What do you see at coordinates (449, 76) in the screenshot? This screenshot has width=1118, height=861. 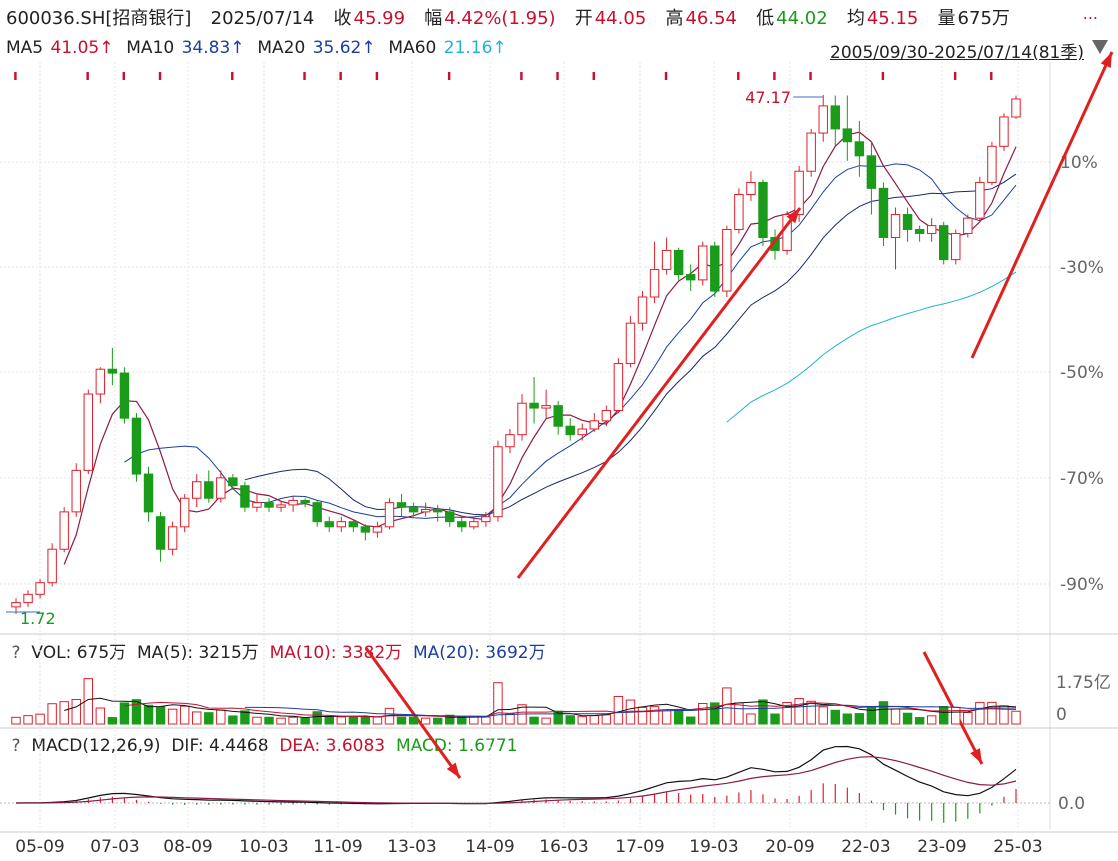 I see `event-marker-36: ı` at bounding box center [449, 76].